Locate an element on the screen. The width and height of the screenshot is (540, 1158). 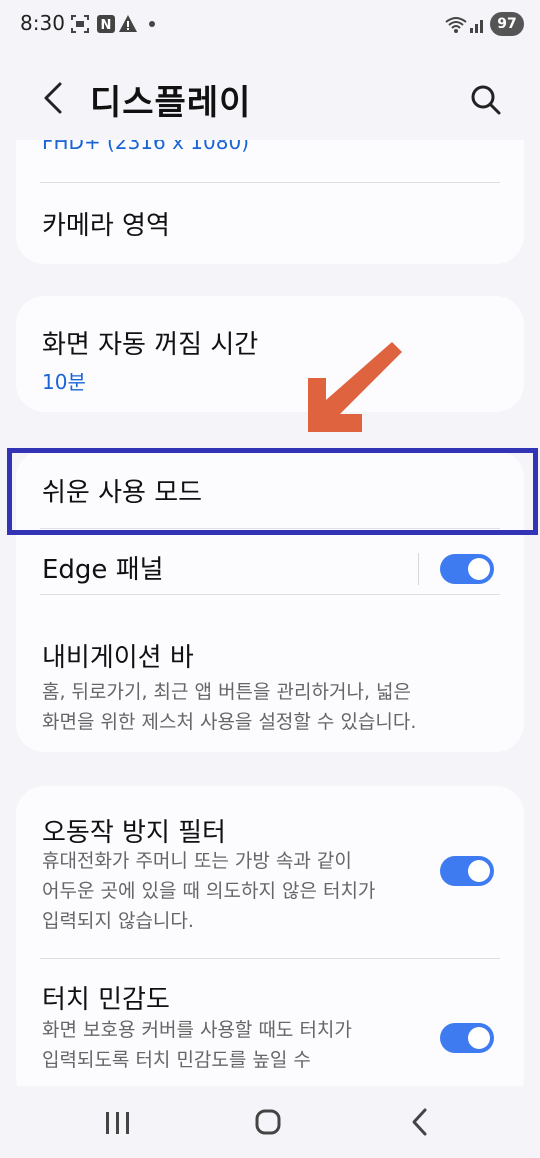
battery-indicator: 97 is located at coordinates (507, 24).